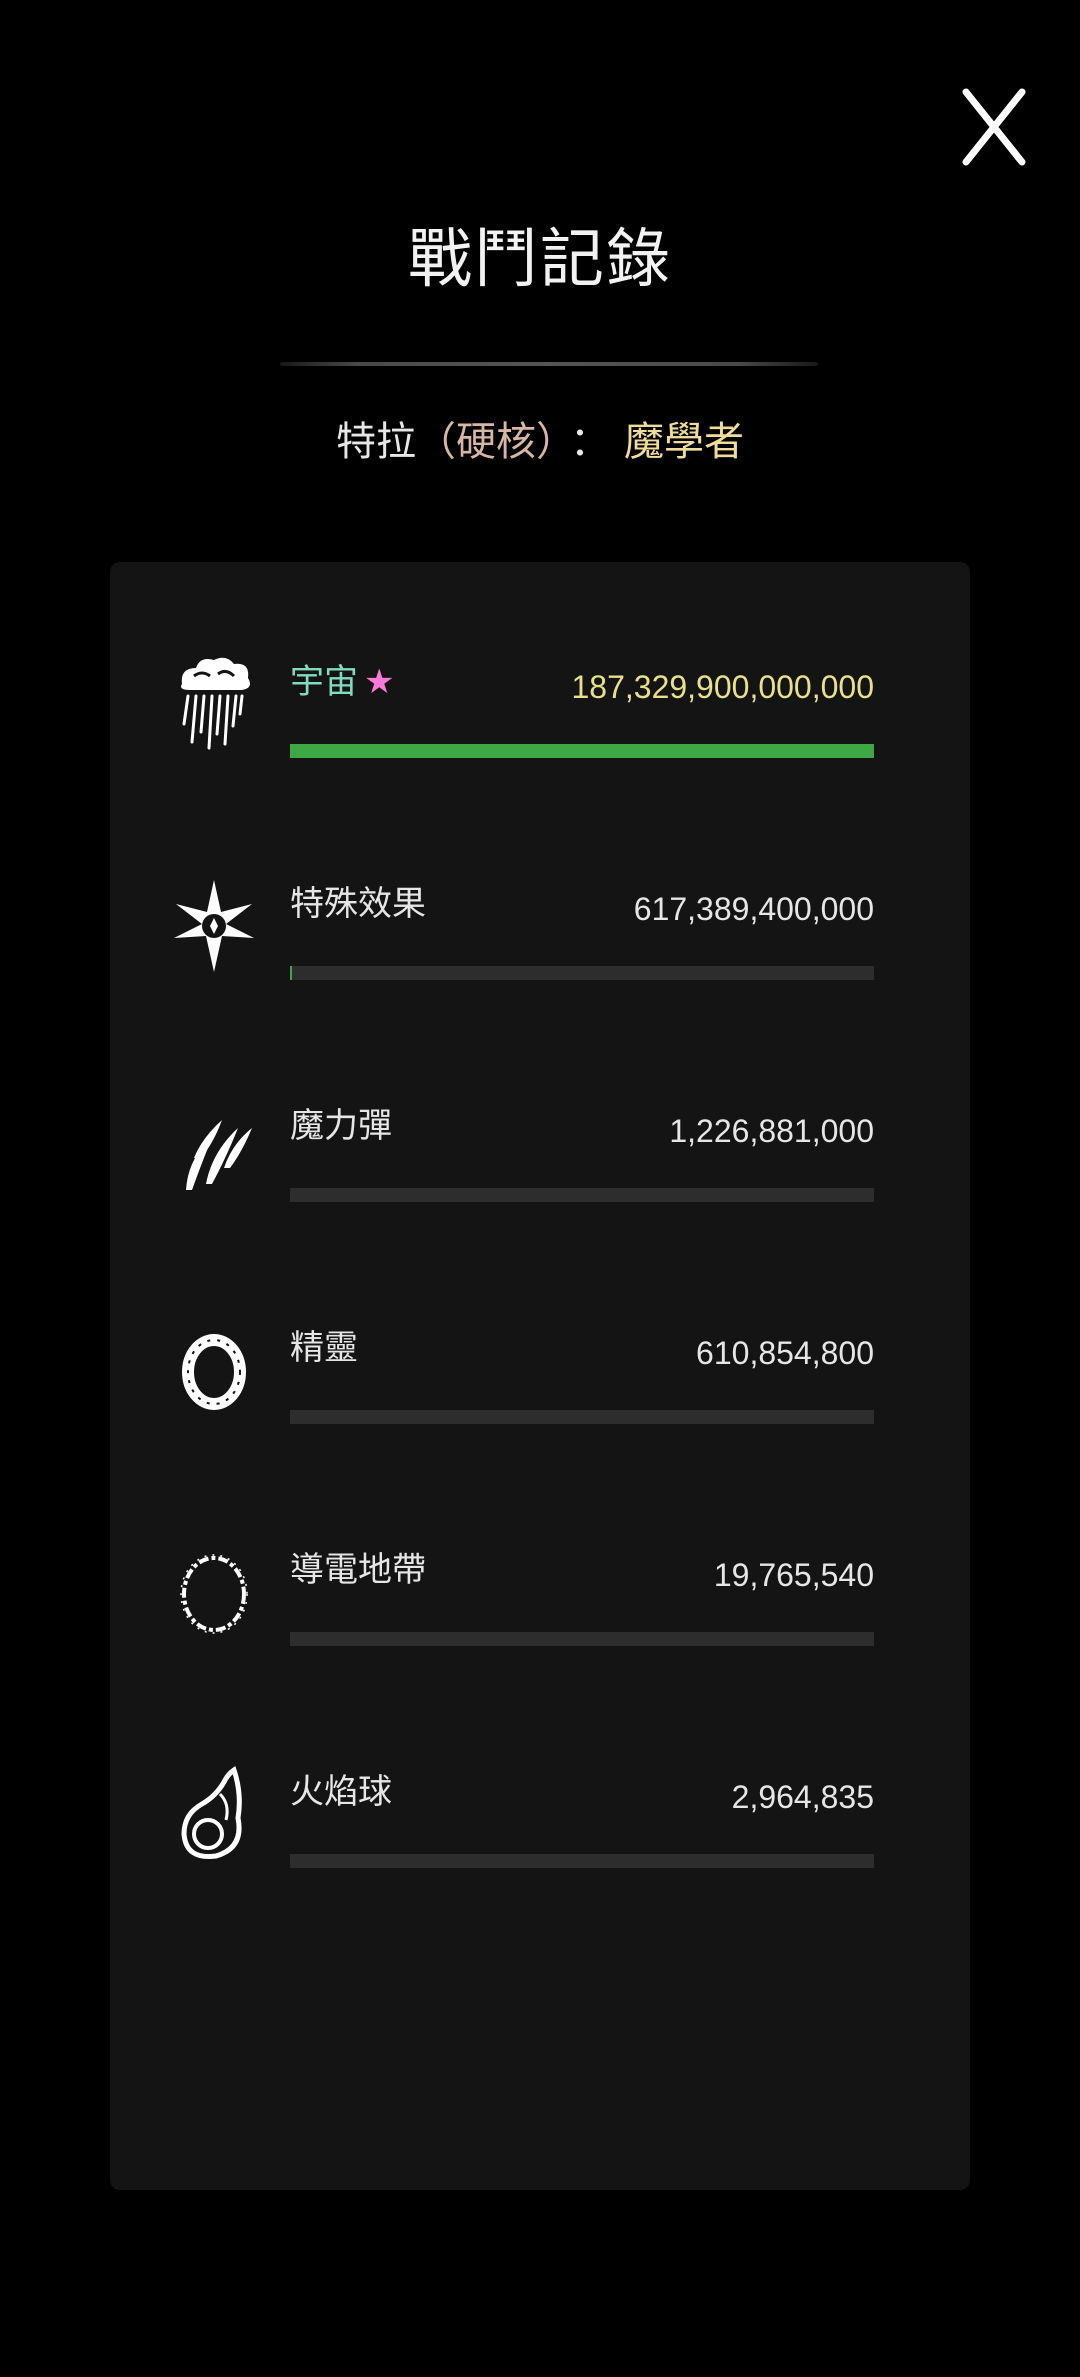 This screenshot has width=1080, height=2377. Describe the element at coordinates (722, 687) in the screenshot. I see `damage-value: 187,329,900,000,000` at that location.